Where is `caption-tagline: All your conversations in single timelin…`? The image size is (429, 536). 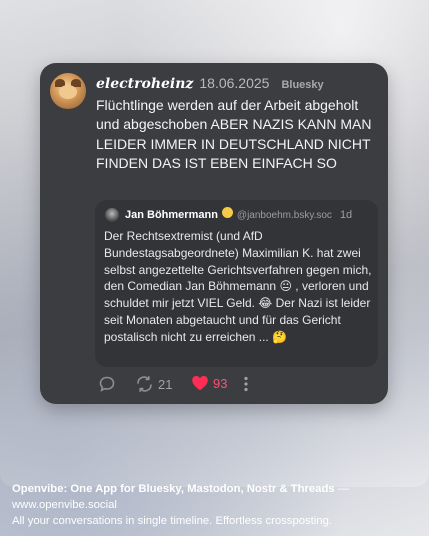 caption-tagline: All your conversations in single timelin… is located at coordinates (172, 520).